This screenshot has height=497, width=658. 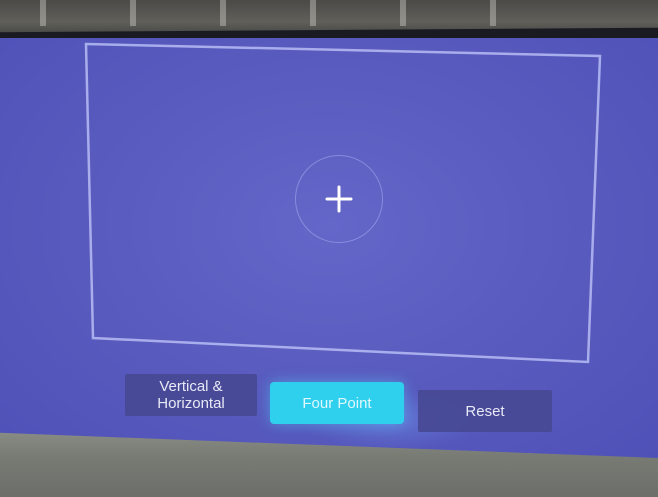 I want to click on four-point-label: Four Point, so click(x=337, y=403).